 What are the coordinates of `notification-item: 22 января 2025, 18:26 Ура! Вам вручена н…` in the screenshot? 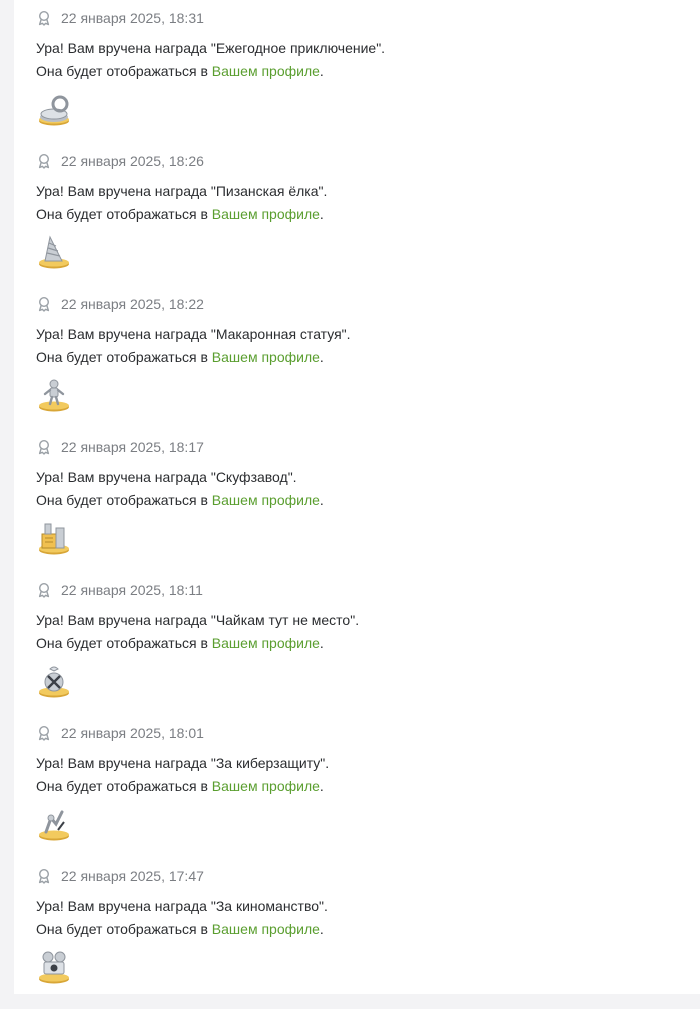 It's located at (361, 222).